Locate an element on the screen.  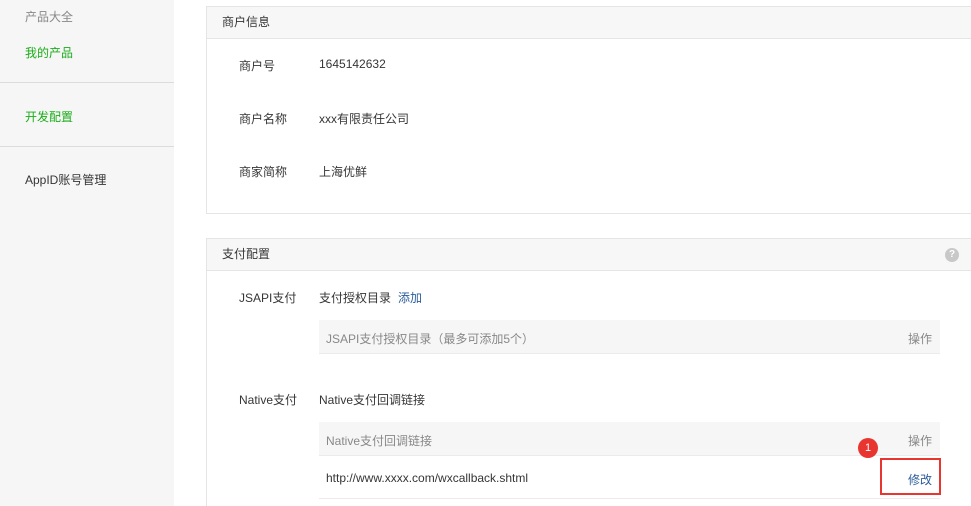
payment-config-title: 支付配置 is located at coordinates (246, 254).